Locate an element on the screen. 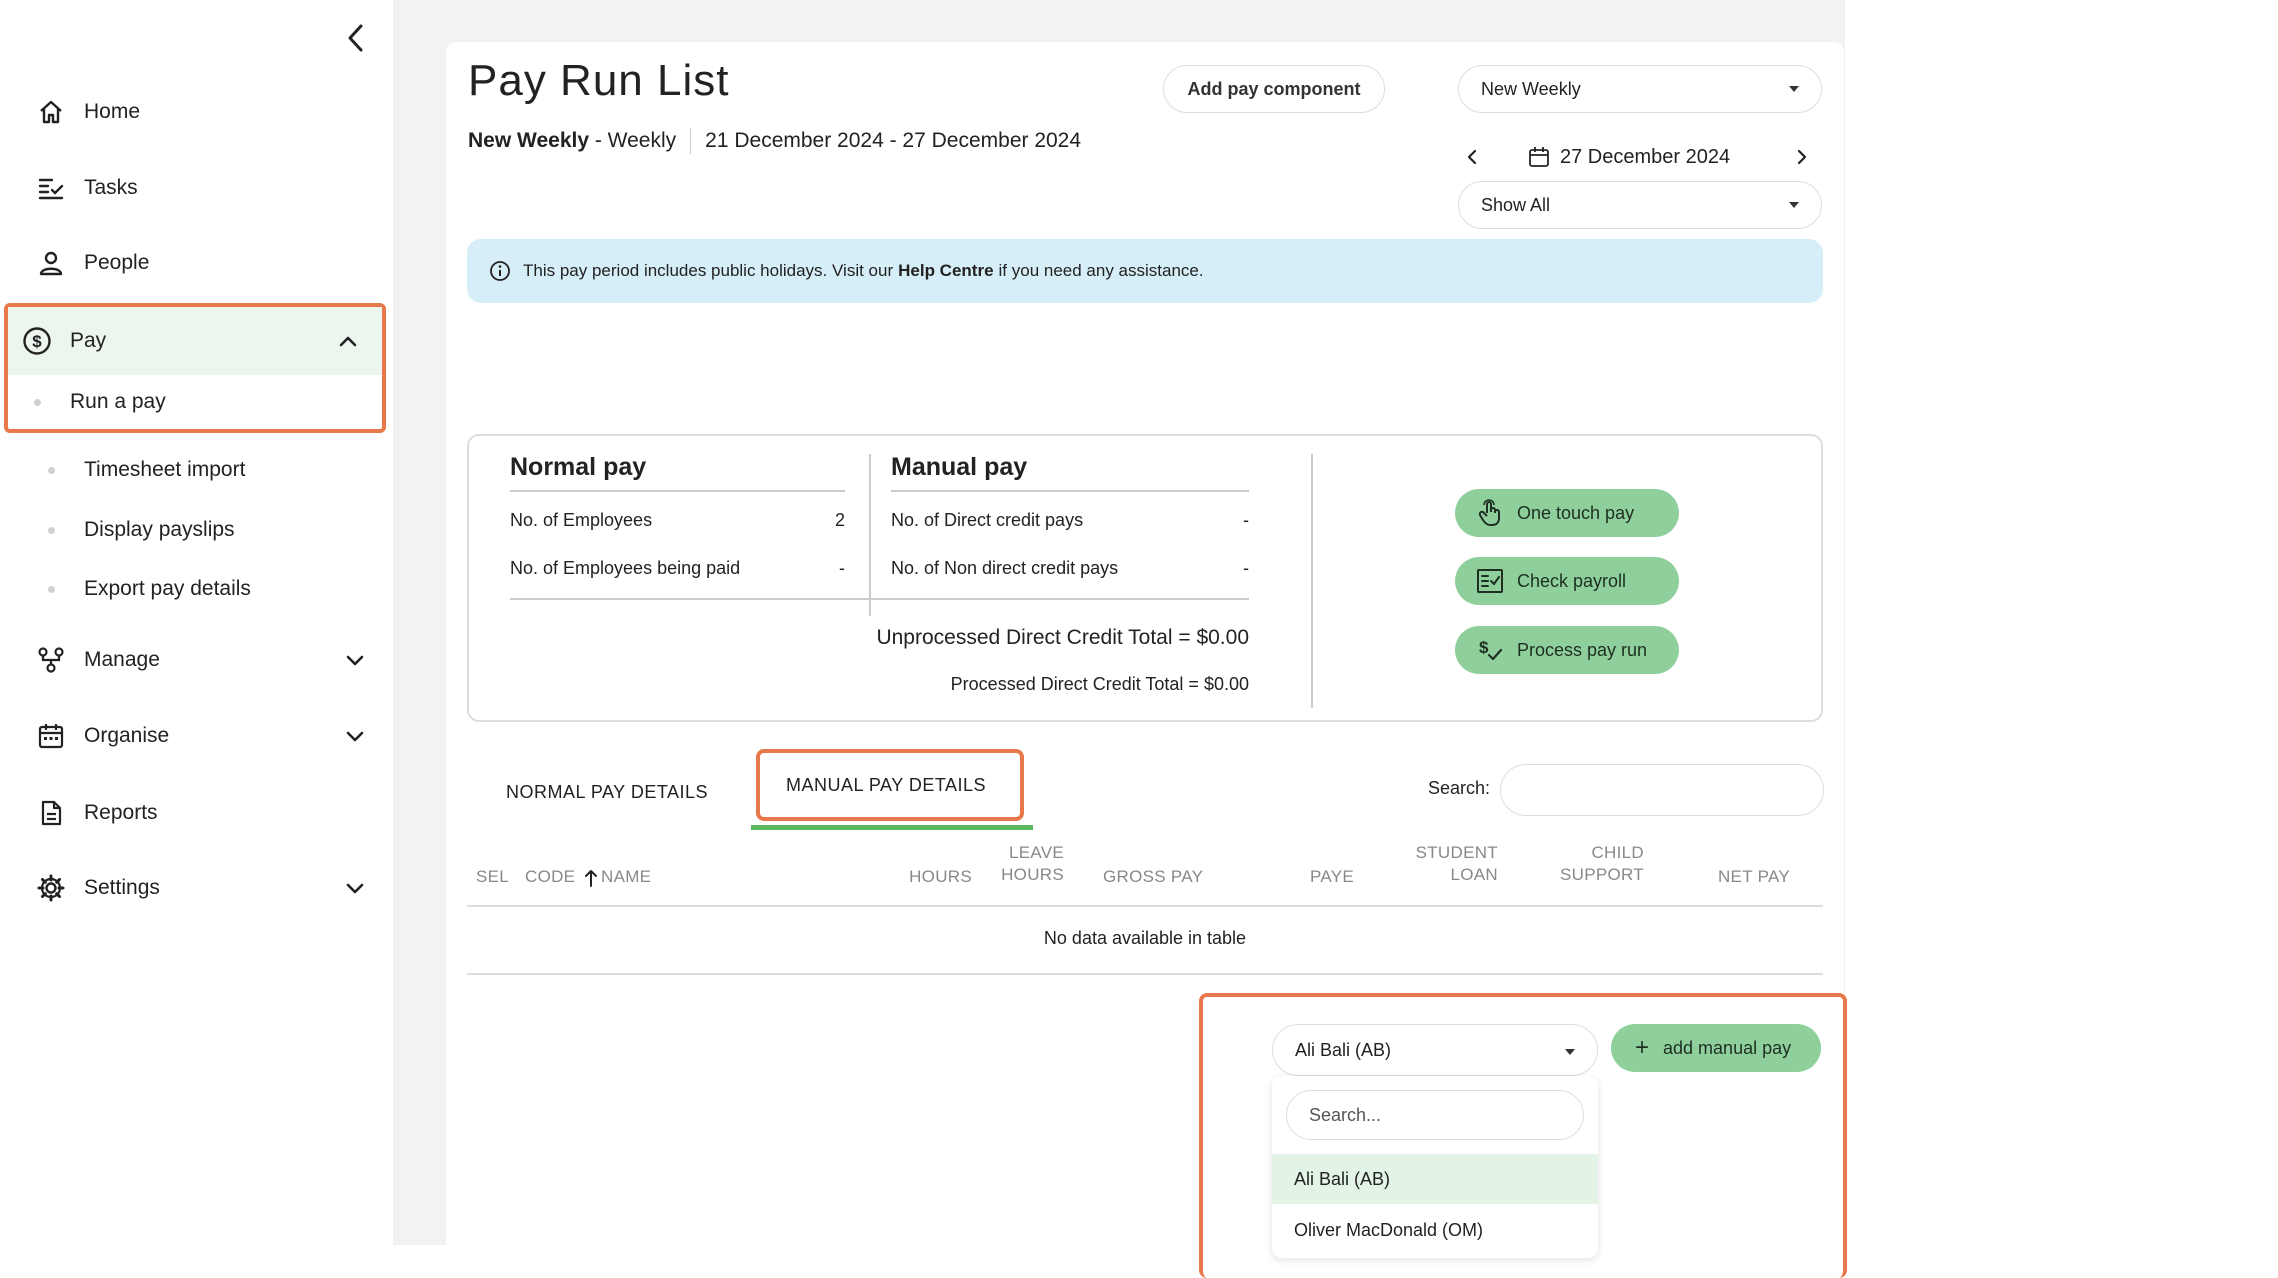 This screenshot has width=2278, height=1278. chevron-right-icon is located at coordinates (1802, 157).